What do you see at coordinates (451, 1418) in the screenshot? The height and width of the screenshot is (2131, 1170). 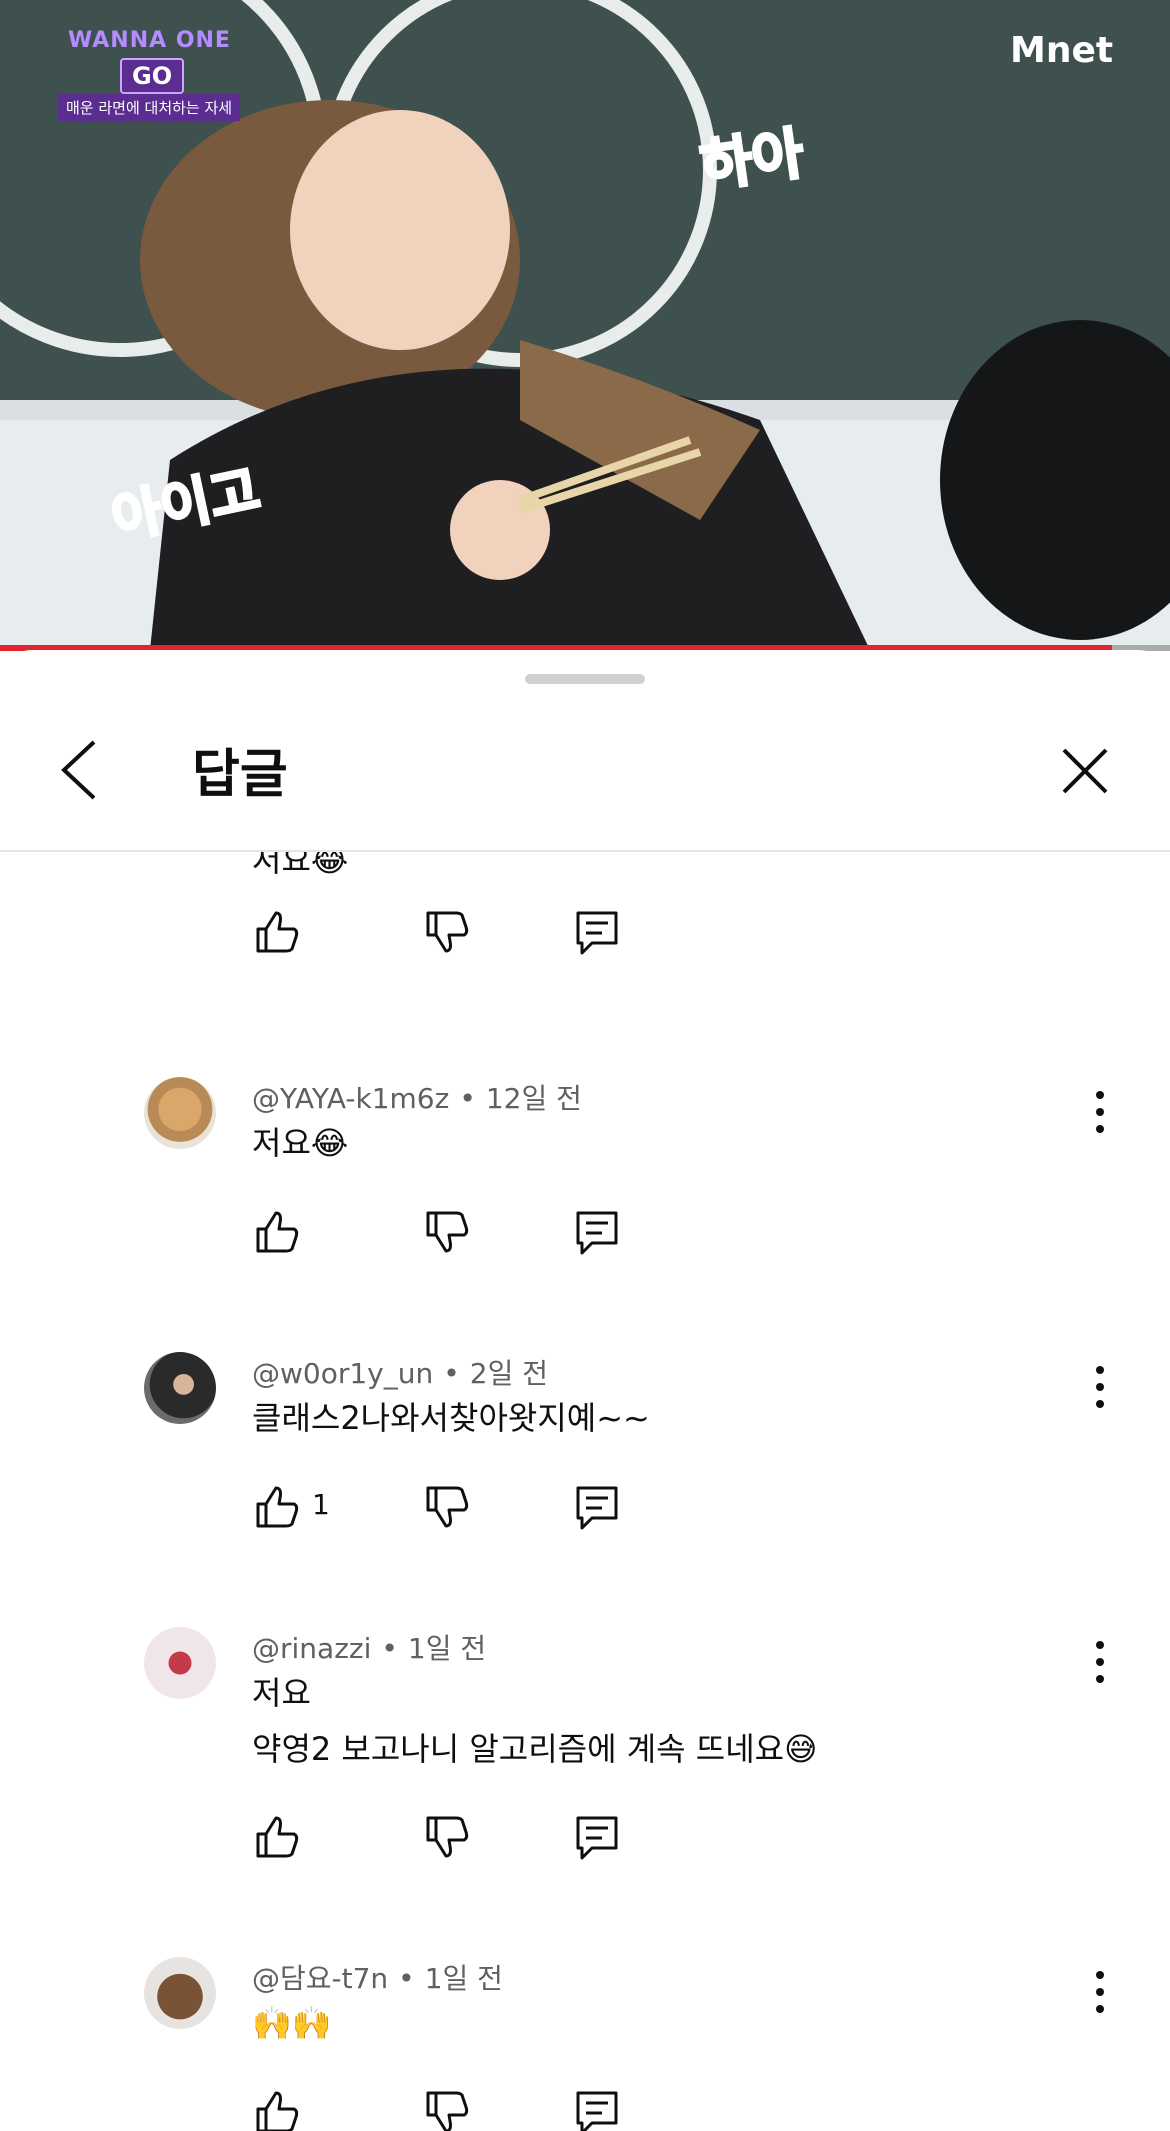 I see `comment-text: 클래스2나와서찾아왓지예~~` at bounding box center [451, 1418].